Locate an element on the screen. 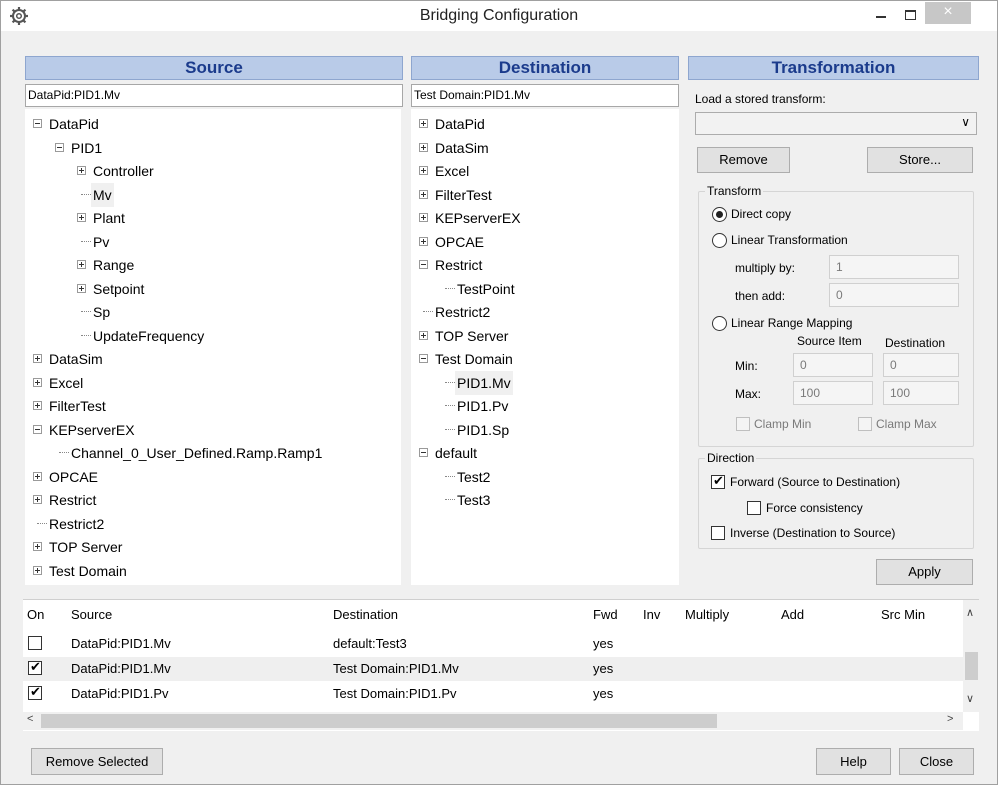 The width and height of the screenshot is (998, 785). column-header-src-min: Src Min is located at coordinates (903, 614).